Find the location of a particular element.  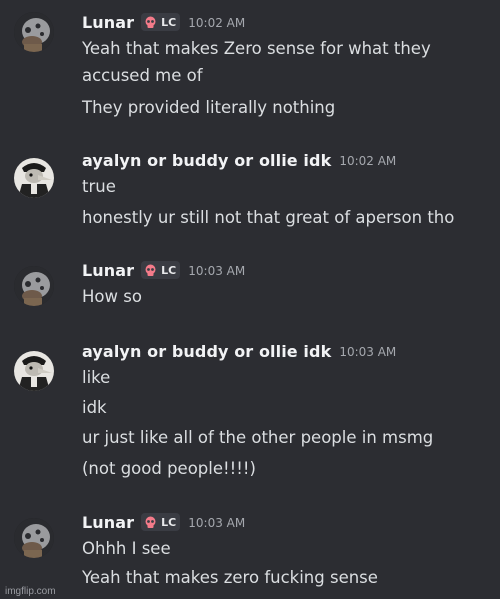

message-text: Ohhh I see is located at coordinates (126, 548).